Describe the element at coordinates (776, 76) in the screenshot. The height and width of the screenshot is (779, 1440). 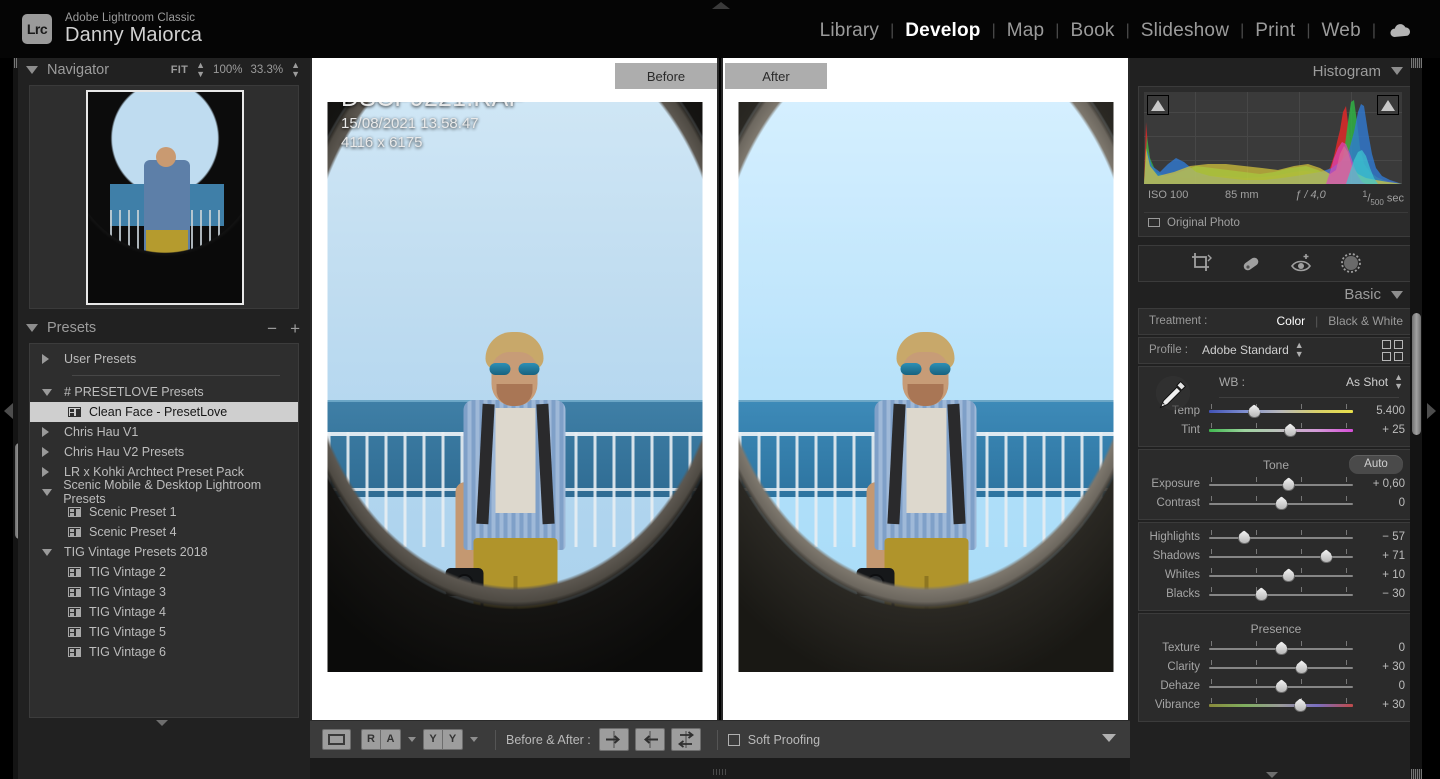
I see `after-label: After` at that location.